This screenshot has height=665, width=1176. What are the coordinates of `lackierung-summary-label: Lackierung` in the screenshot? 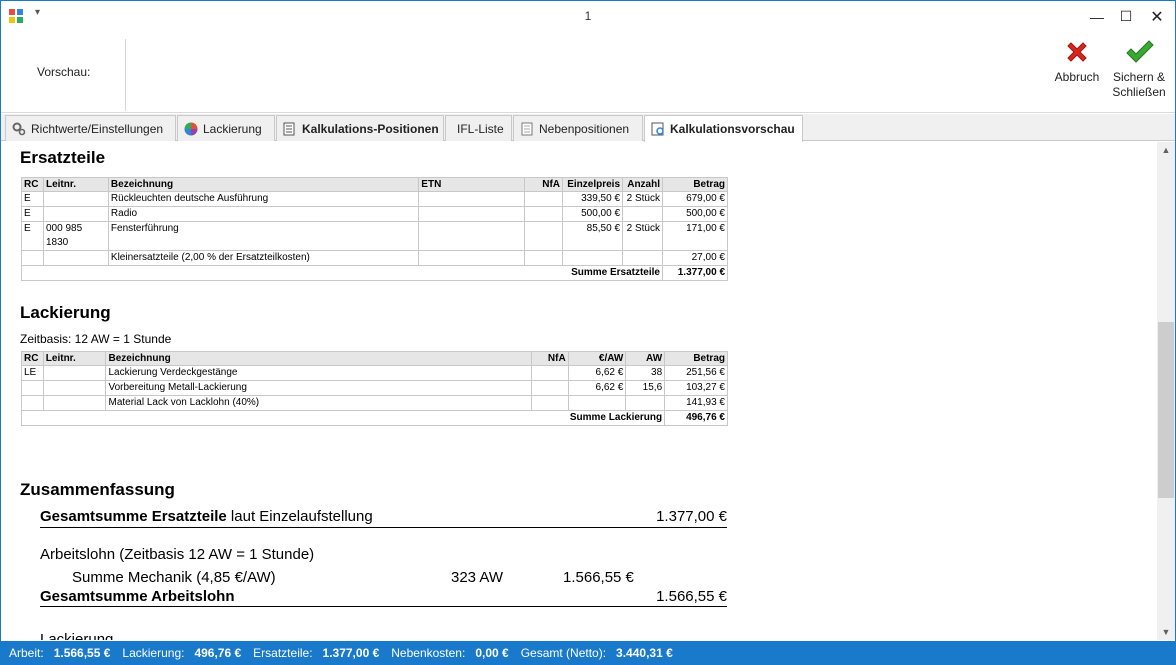 It's located at (77, 635).